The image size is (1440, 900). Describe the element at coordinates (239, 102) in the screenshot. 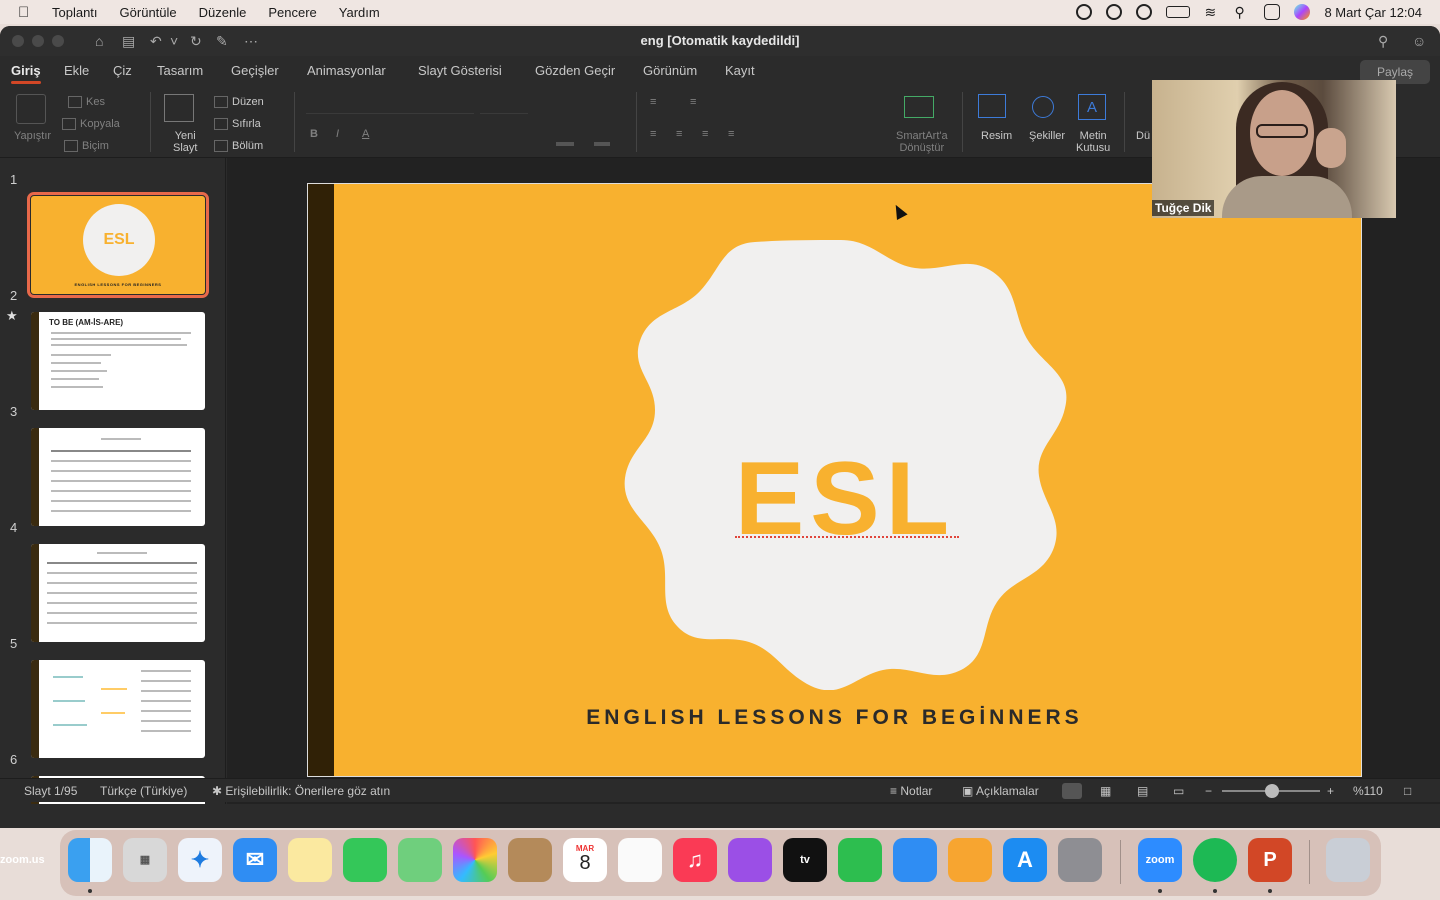

I see `layout-button: Düzen` at that location.